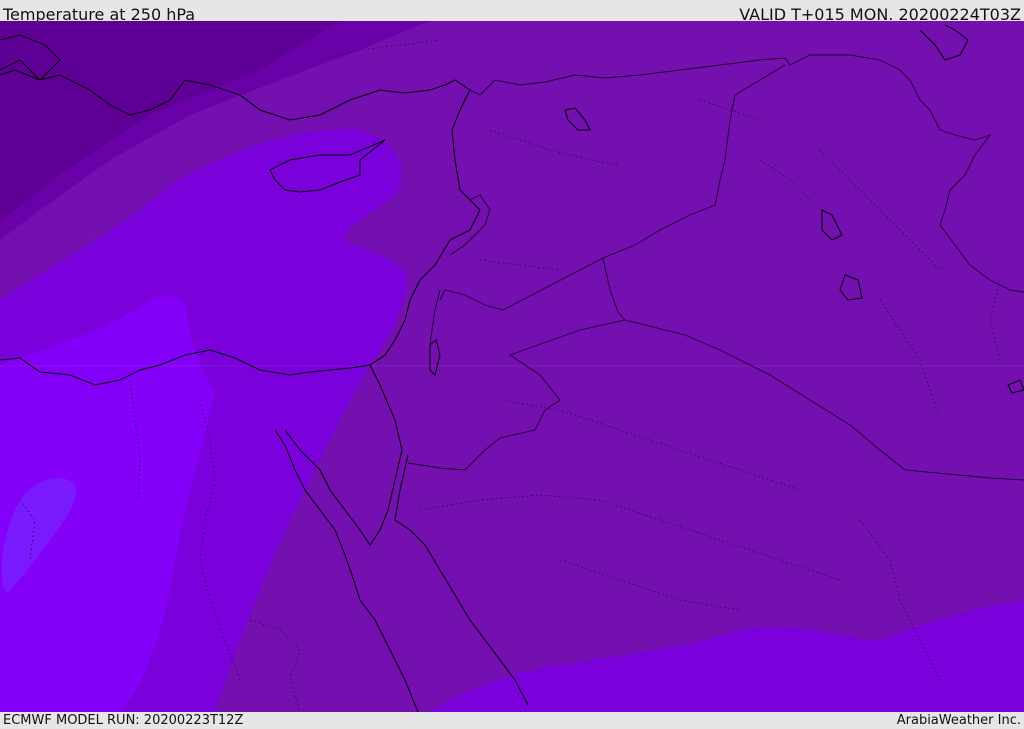 The image size is (1024, 729). Describe the element at coordinates (958, 720) in the screenshot. I see `credit: ArabiaWeather Inc.` at that location.